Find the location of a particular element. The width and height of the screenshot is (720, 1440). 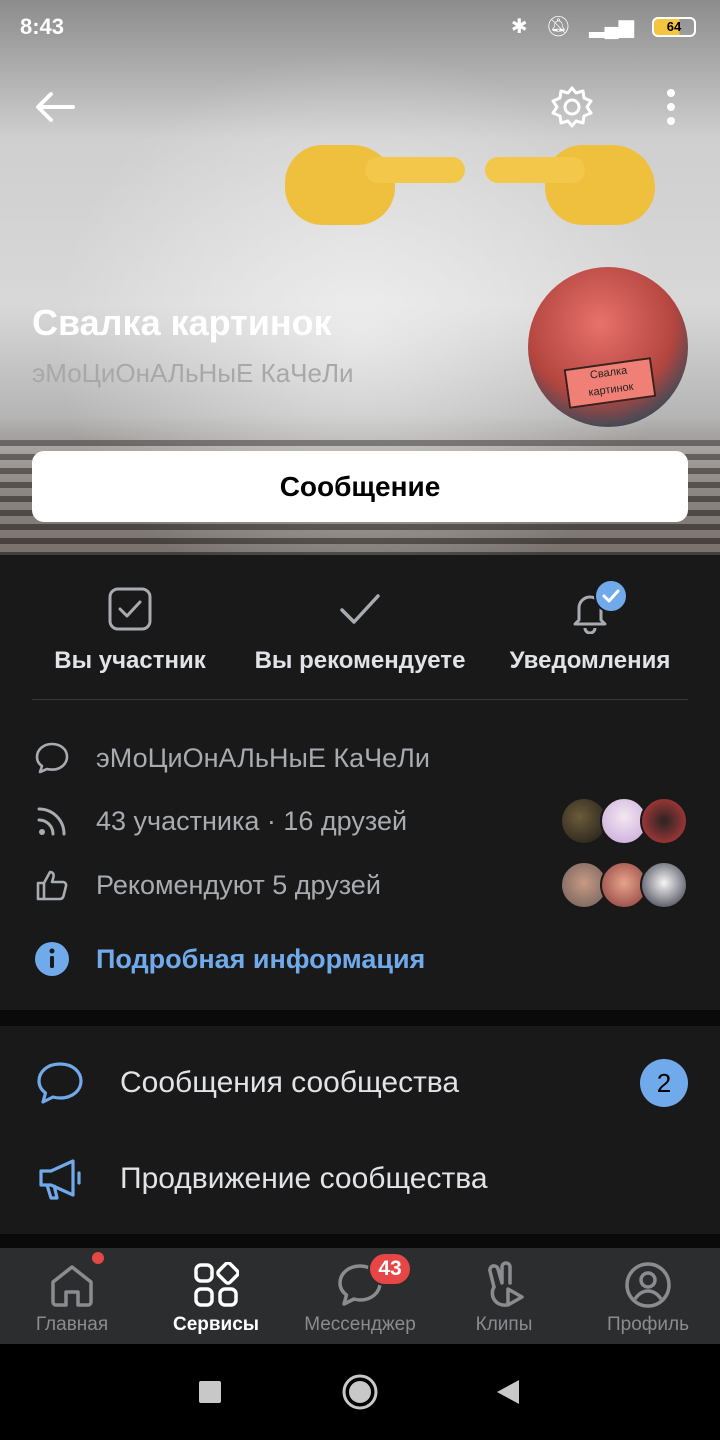

megaphone-icon is located at coordinates (60, 1179).